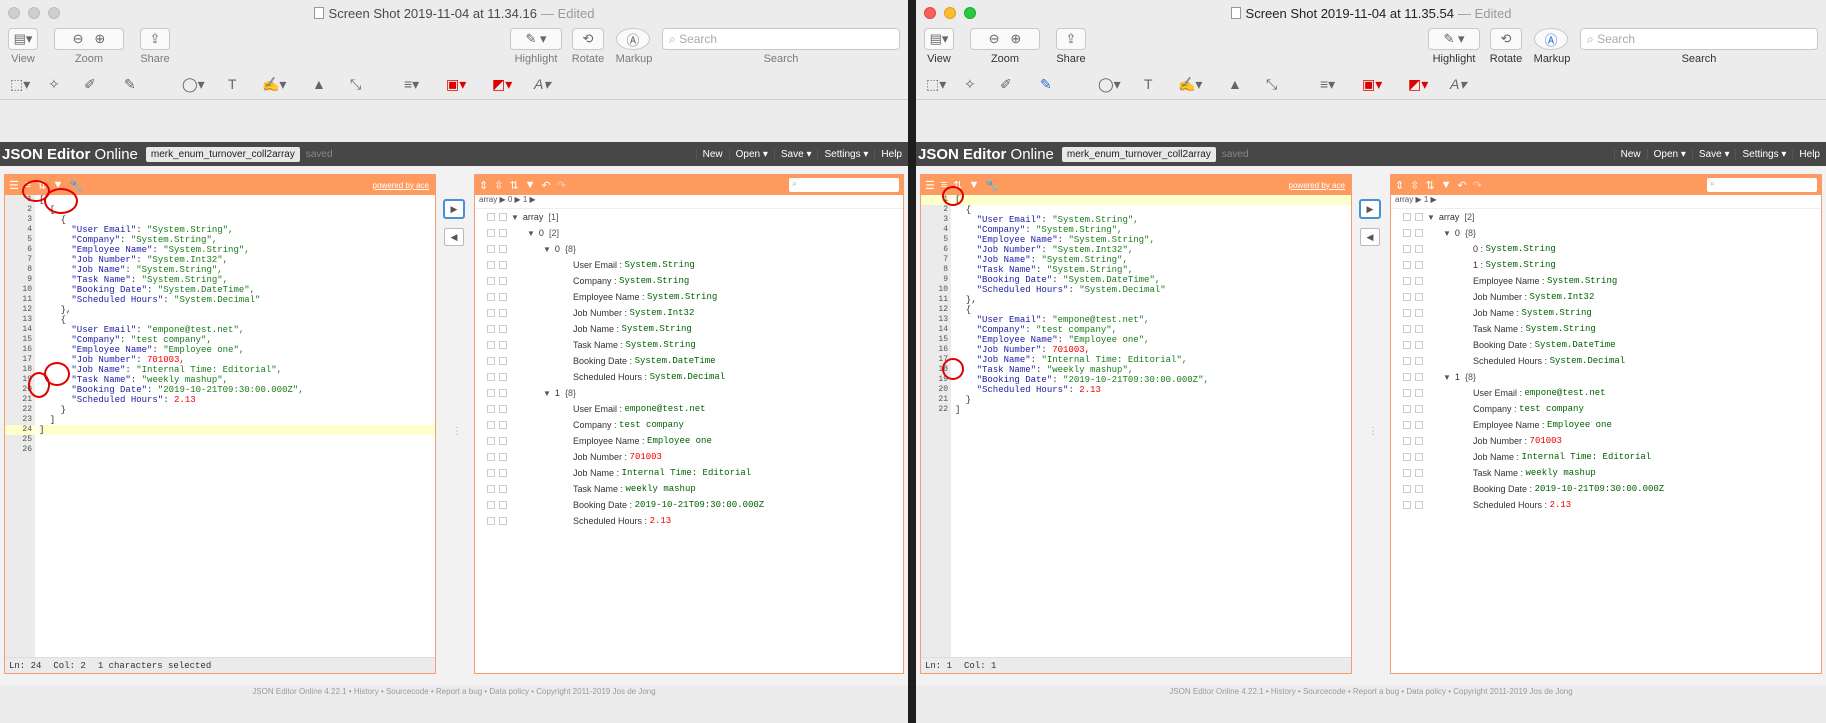 Image resolution: width=1826 pixels, height=723 pixels. What do you see at coordinates (1763, 154) in the screenshot?
I see `menu-settings: Settings ▾` at bounding box center [1763, 154].